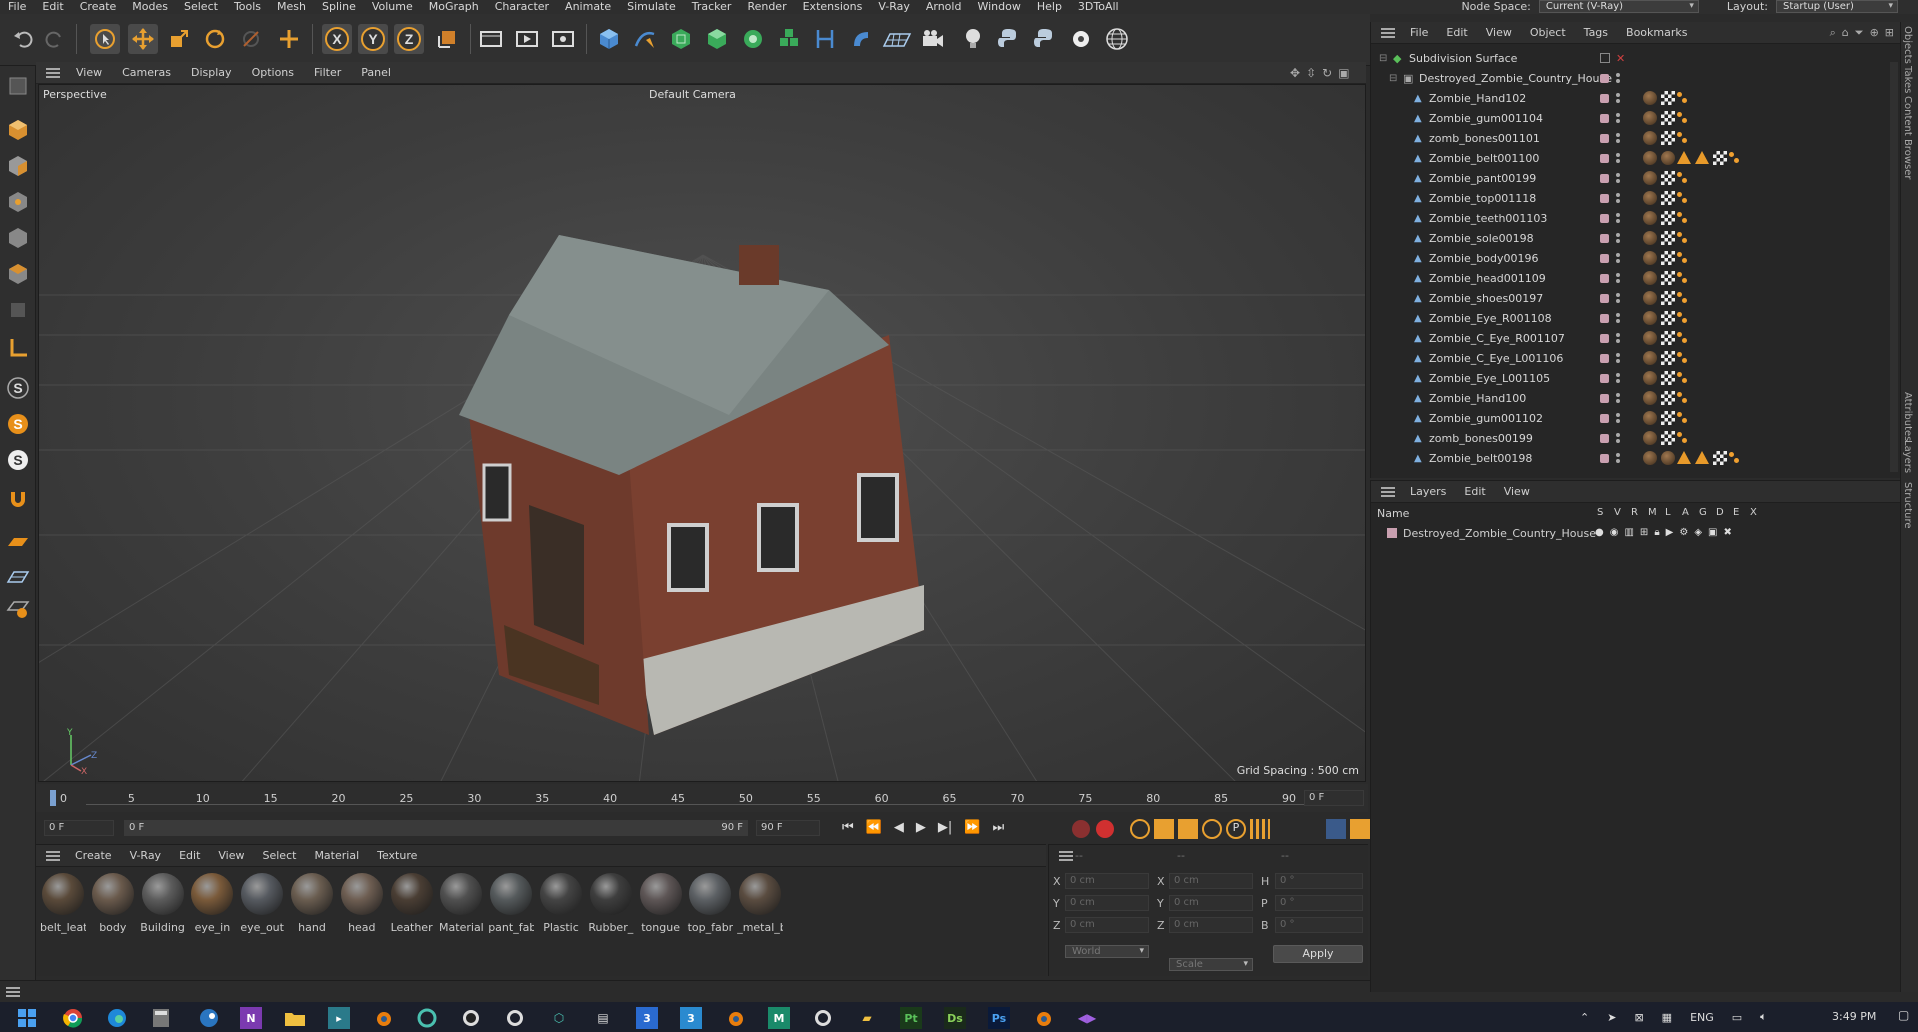  Describe the element at coordinates (1631, 198) in the screenshot. I see `object-row: ▲ Zombie_top001118` at that location.